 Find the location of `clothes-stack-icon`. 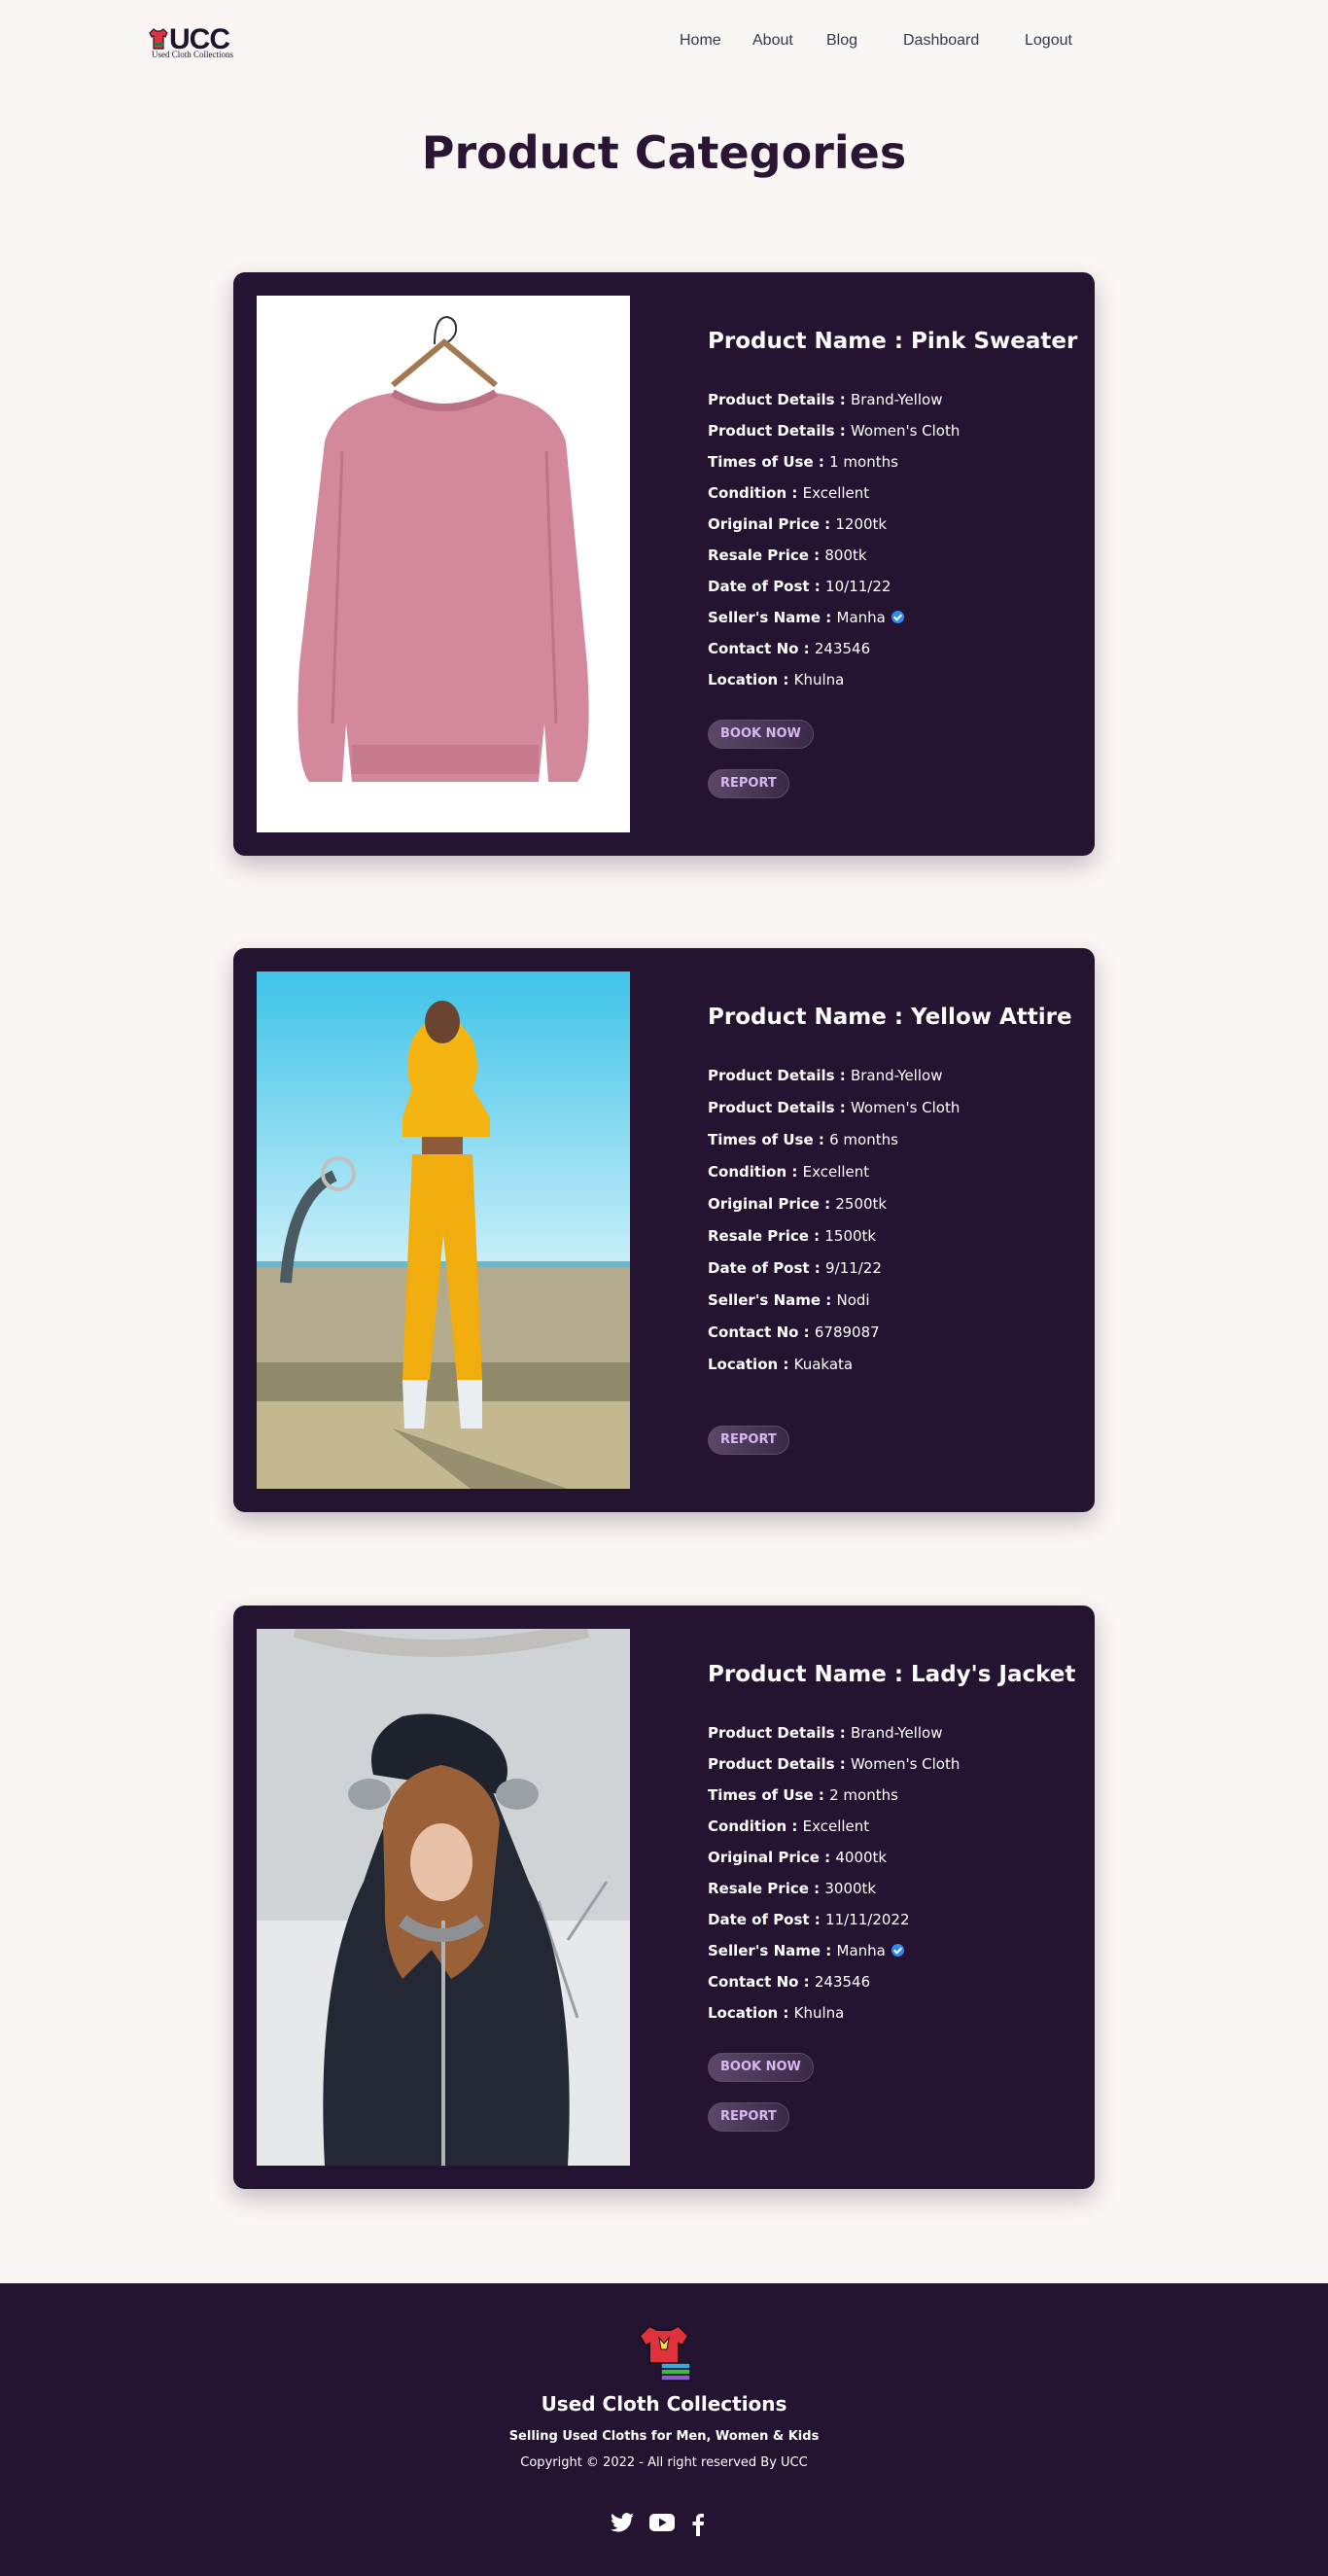

clothes-stack-icon is located at coordinates (664, 2353).